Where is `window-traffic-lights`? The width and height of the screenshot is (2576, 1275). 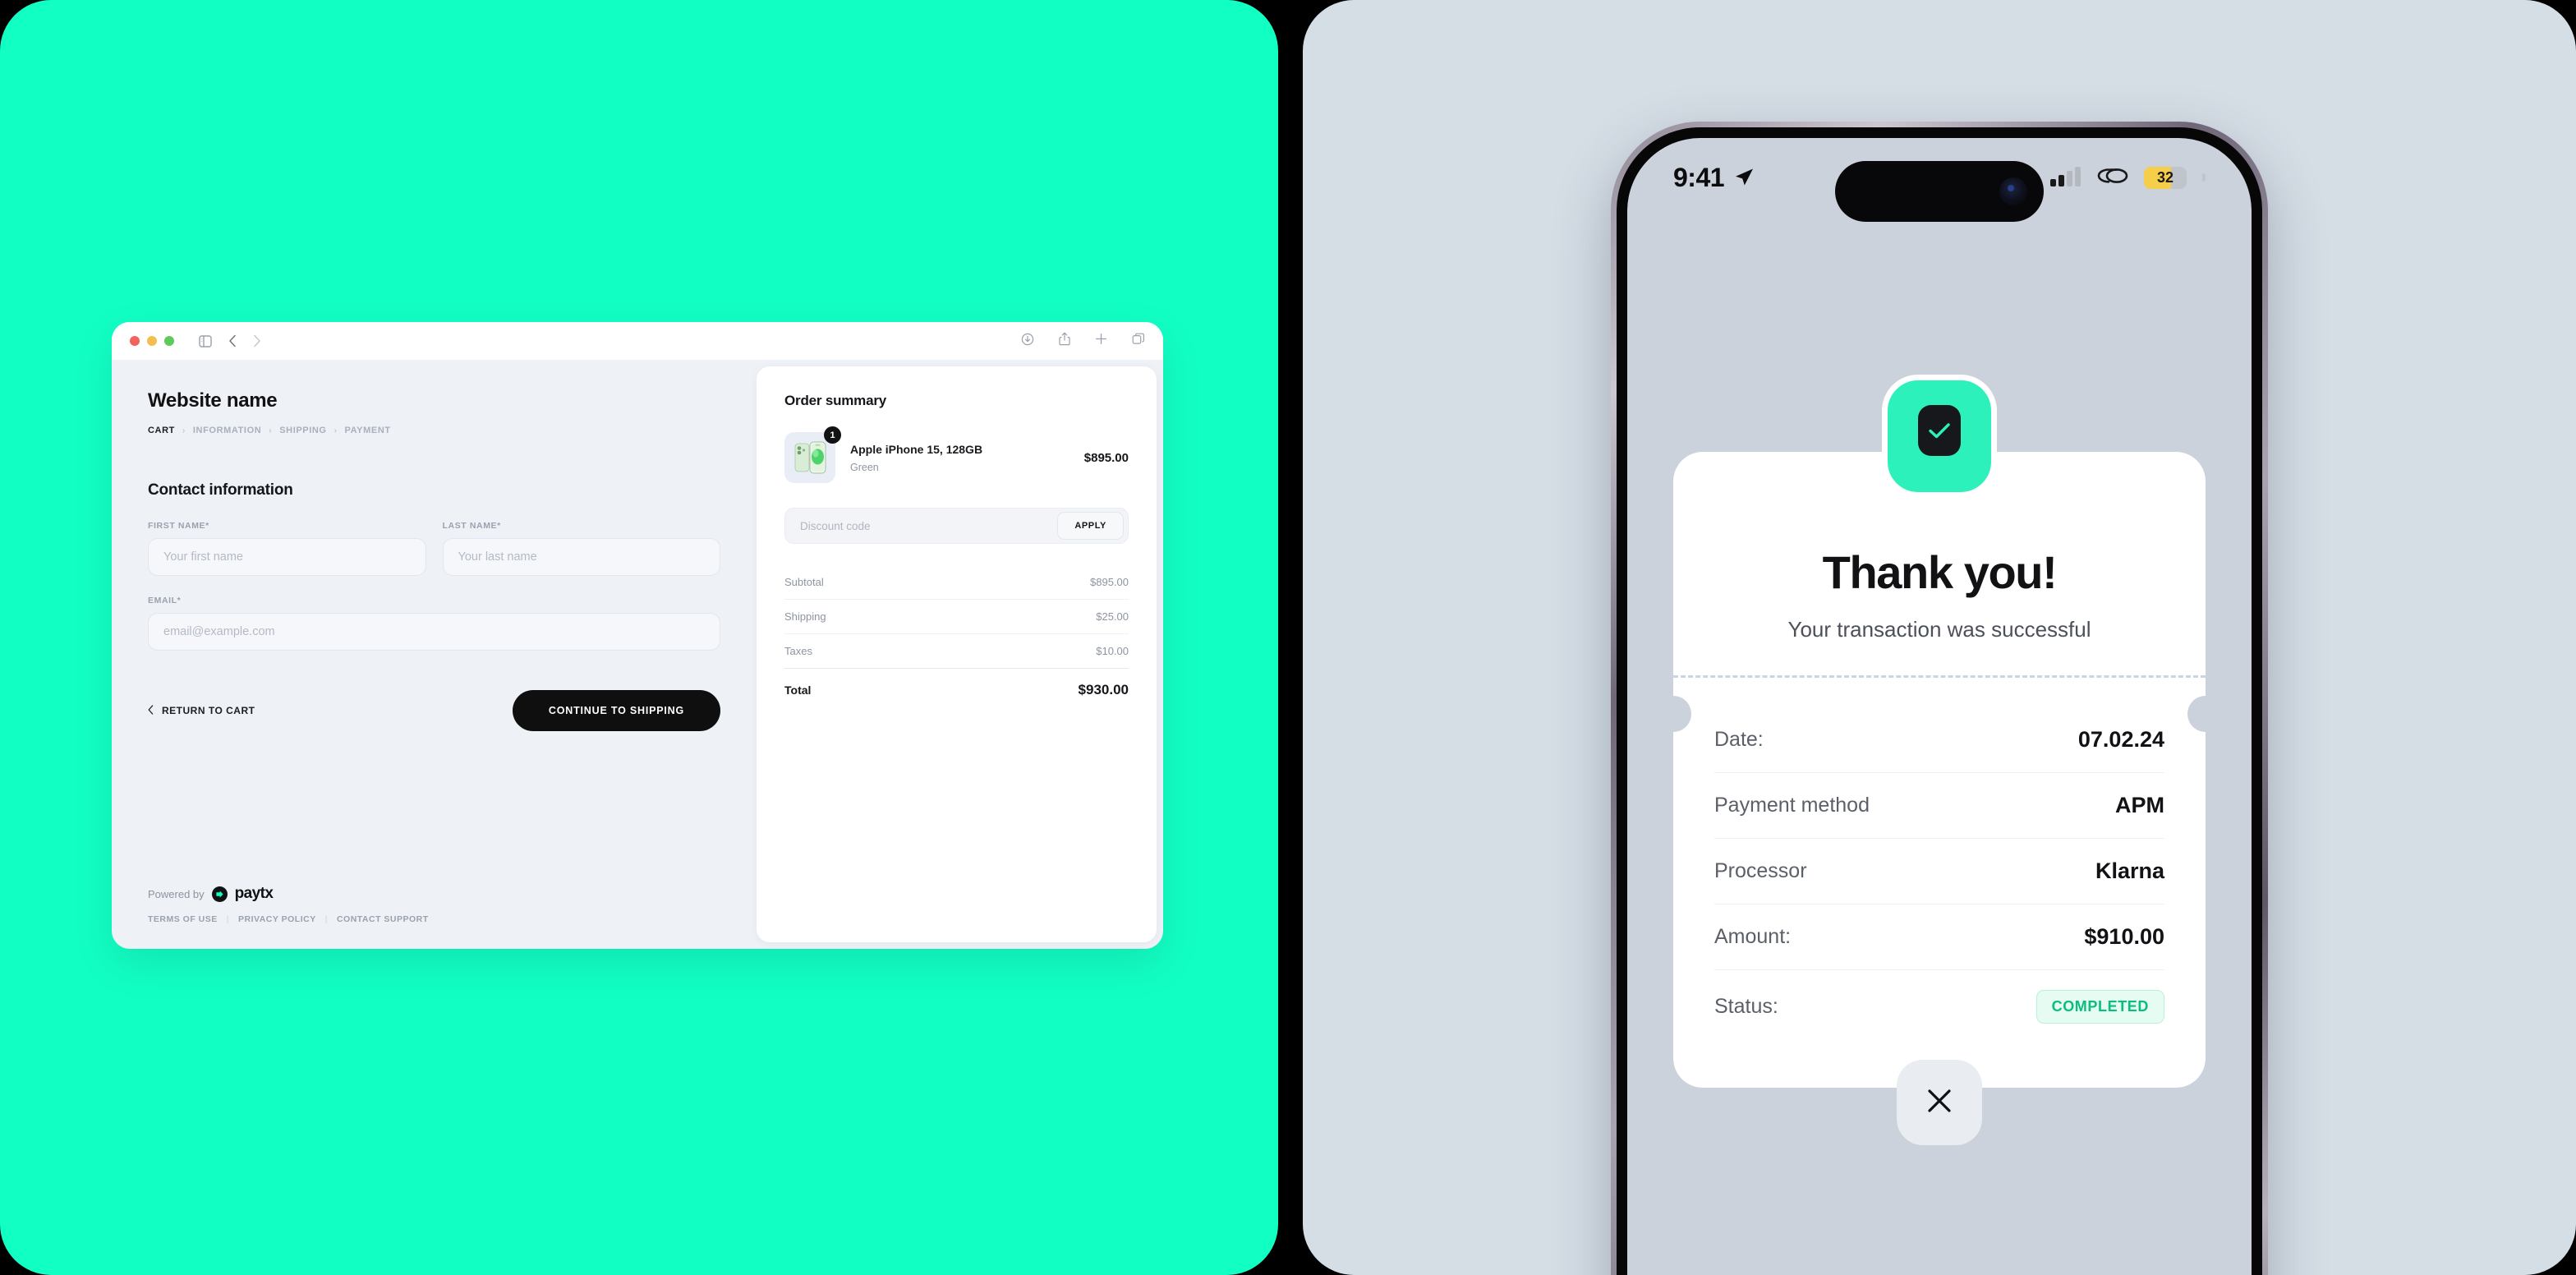
window-traffic-lights is located at coordinates (152, 341).